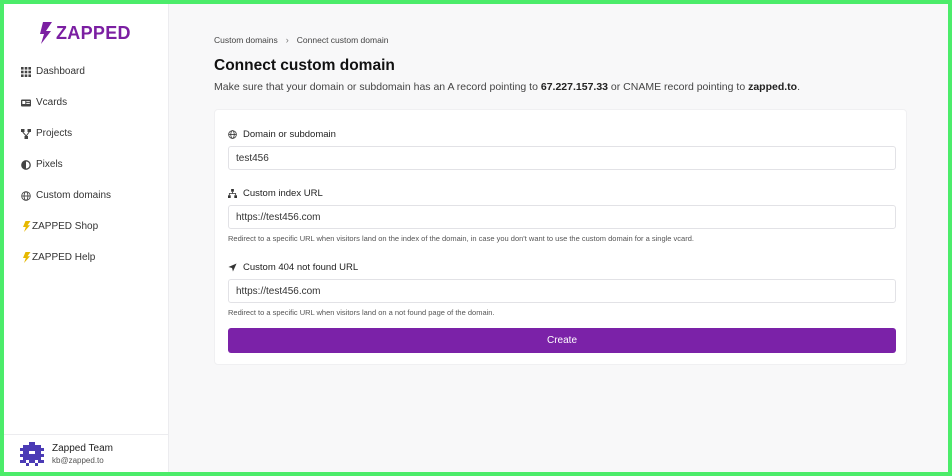 This screenshot has height=476, width=952. Describe the element at coordinates (93, 32) in the screenshot. I see `brand-name: ZAPPED` at that location.